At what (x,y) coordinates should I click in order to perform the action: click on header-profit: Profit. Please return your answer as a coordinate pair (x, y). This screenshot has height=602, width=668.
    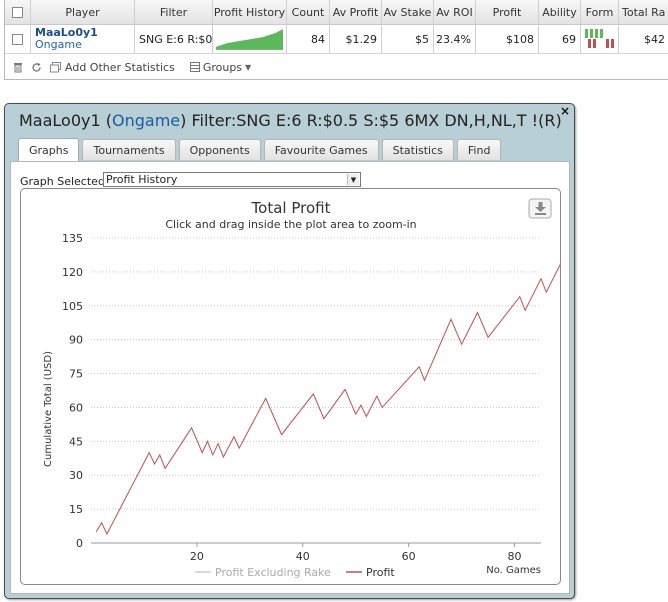
    Looking at the image, I should click on (507, 12).